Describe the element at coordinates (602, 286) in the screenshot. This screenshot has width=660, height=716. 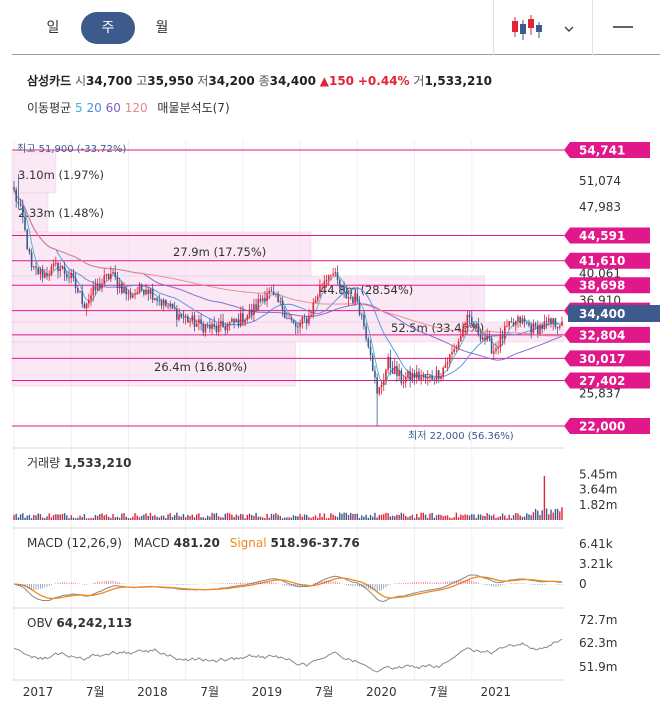
I see `level-badge-label: 38,698` at that location.